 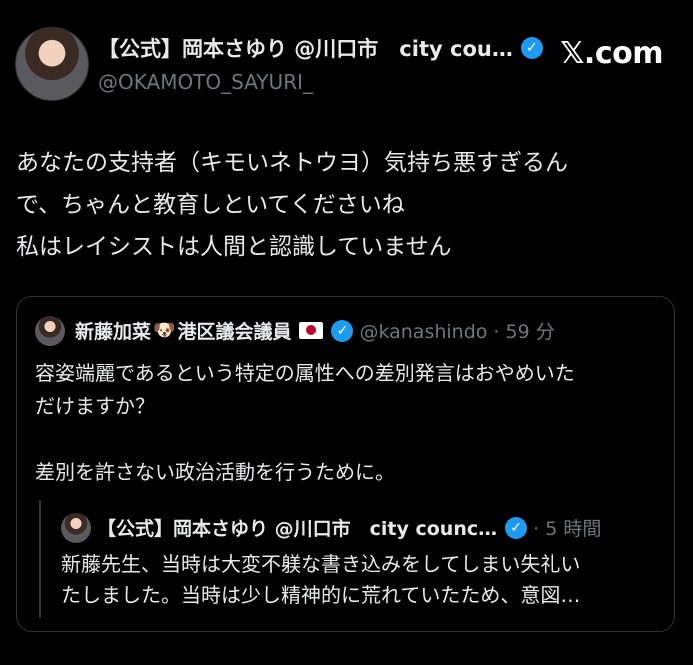 I want to click on quote-line: 容姿端麗であるという特定の属性への差別発言はおやめいた, so click(x=305, y=373).